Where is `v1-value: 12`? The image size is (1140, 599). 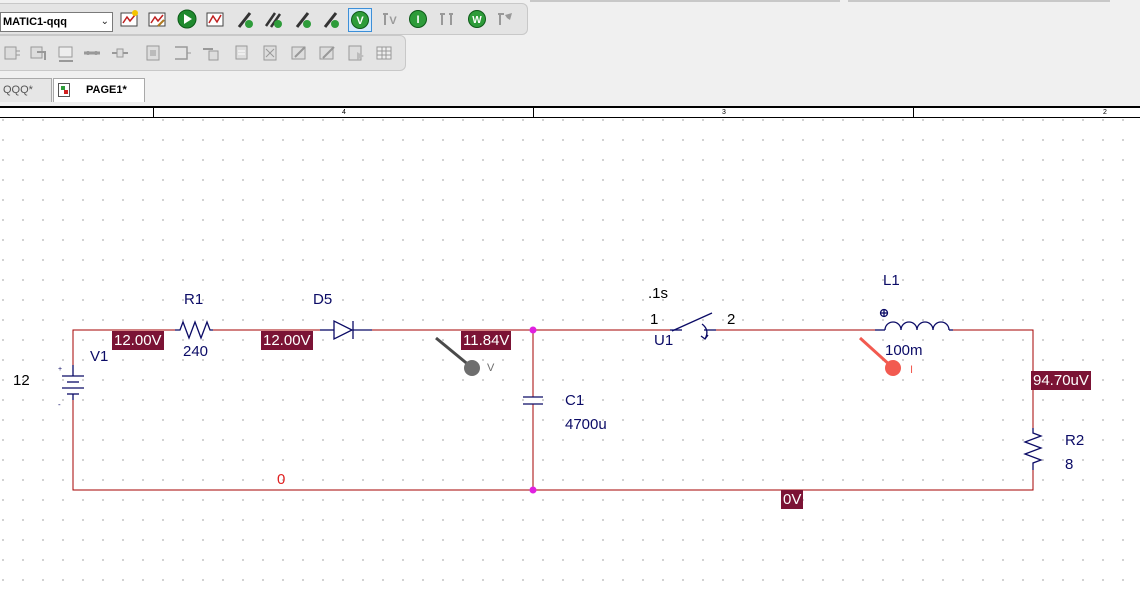
v1-value: 12 is located at coordinates (21, 381).